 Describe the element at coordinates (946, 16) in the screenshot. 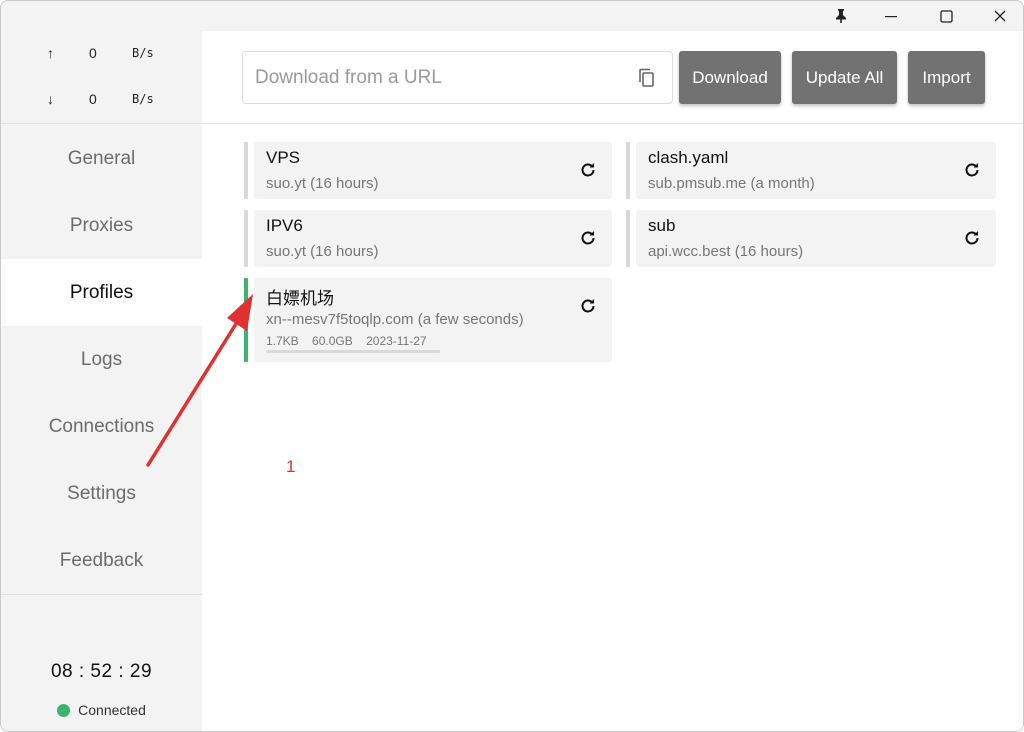

I see `maximize-icon` at that location.